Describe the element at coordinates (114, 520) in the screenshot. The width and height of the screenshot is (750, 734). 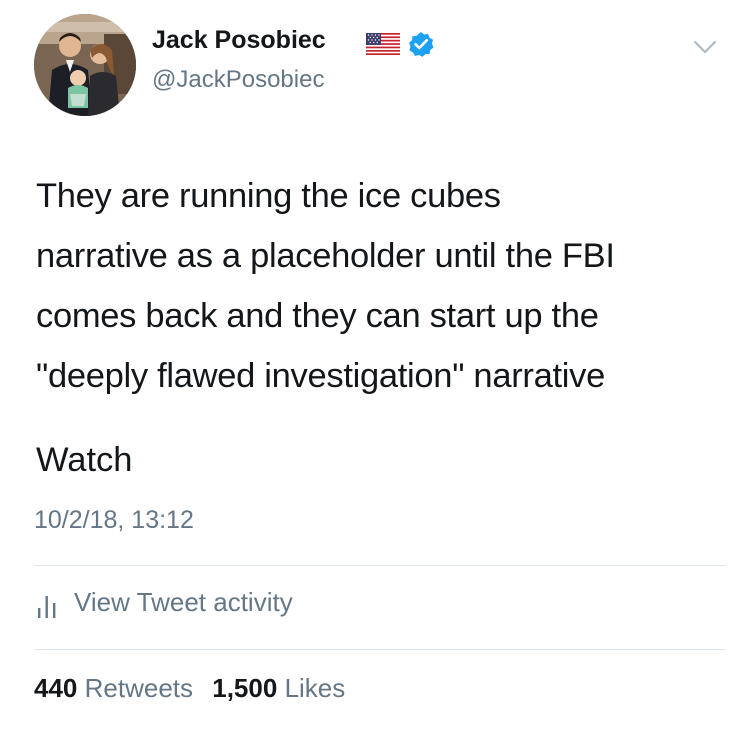
I see `tweet-timestamp: 10/2/18, 13:12` at that location.